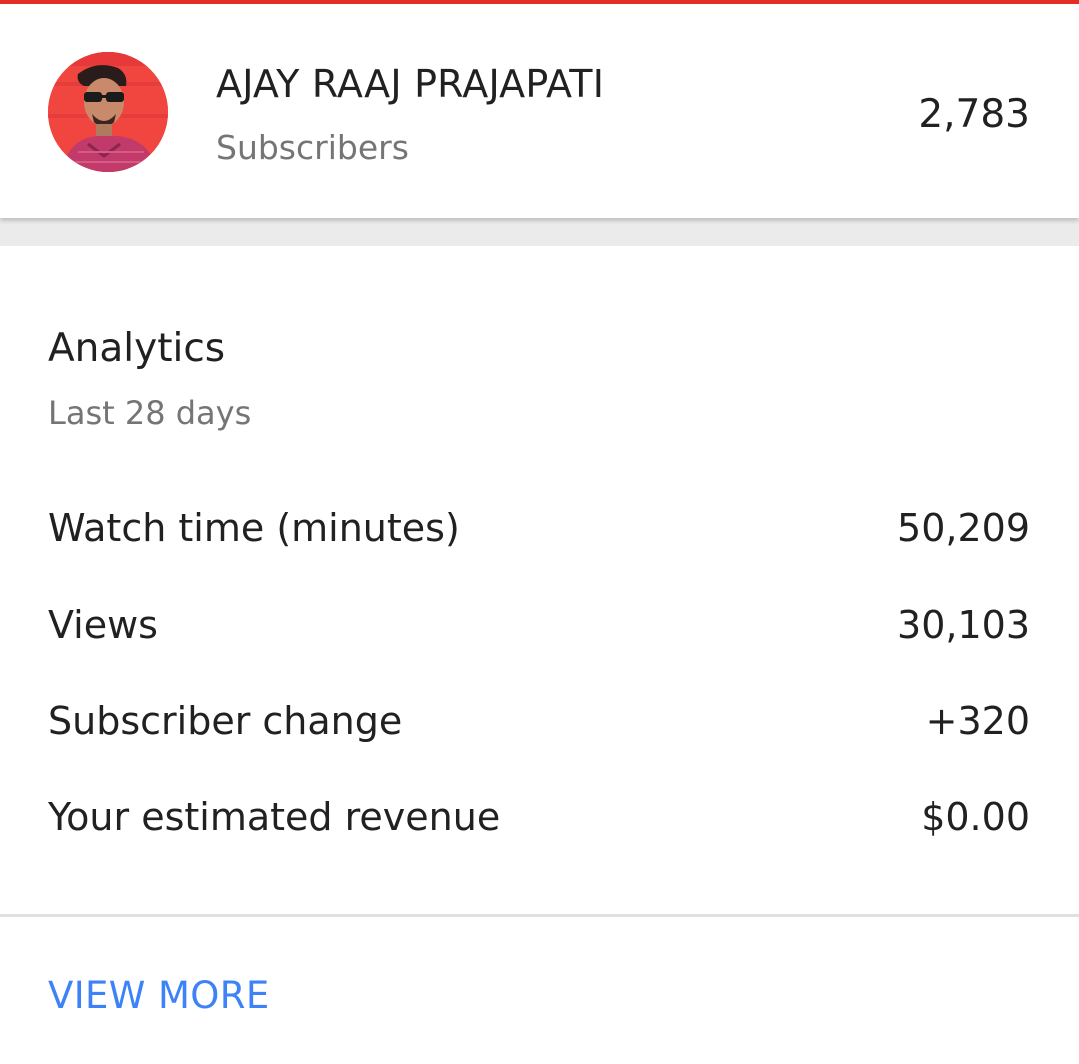 This screenshot has width=1079, height=1064. What do you see at coordinates (974, 114) in the screenshot?
I see `subscribers-count: 2,783` at bounding box center [974, 114].